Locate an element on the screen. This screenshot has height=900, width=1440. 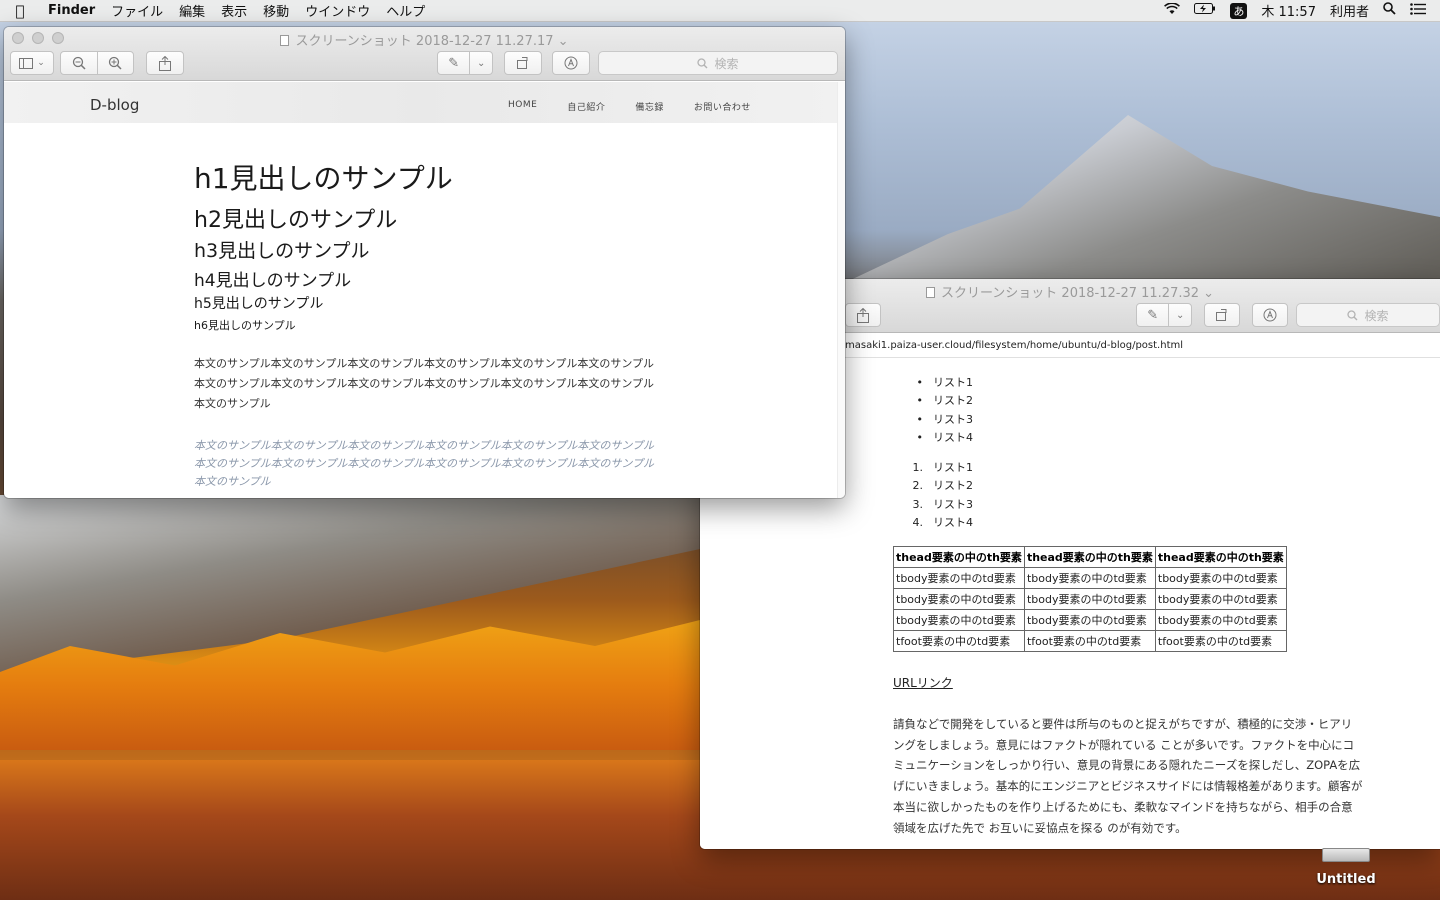
wifi-icon is located at coordinates (1172, 10).